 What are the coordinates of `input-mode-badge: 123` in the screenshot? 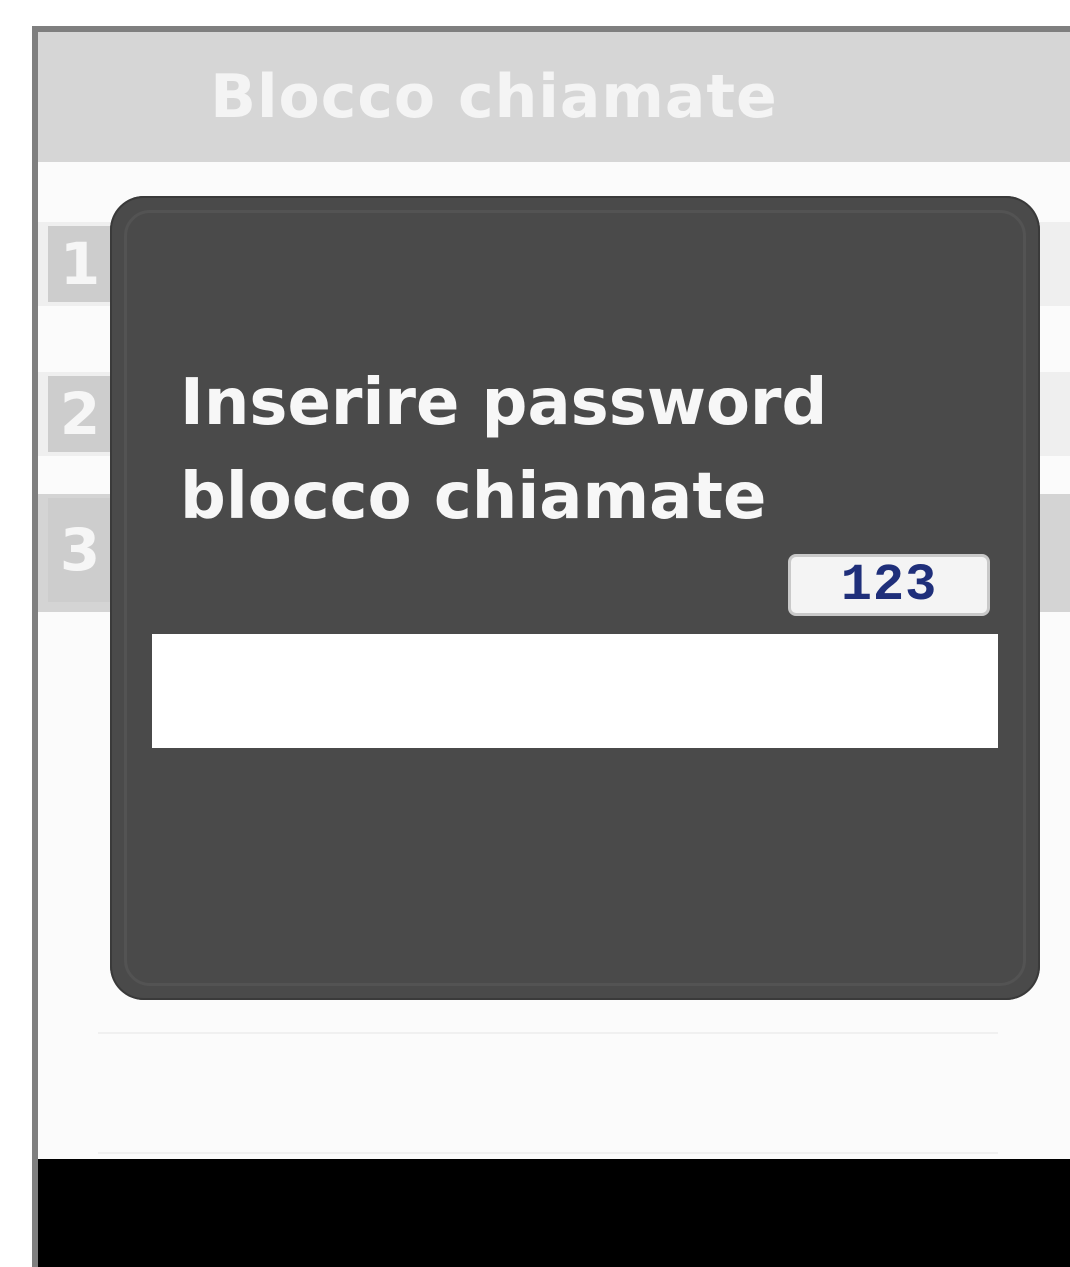 It's located at (889, 585).